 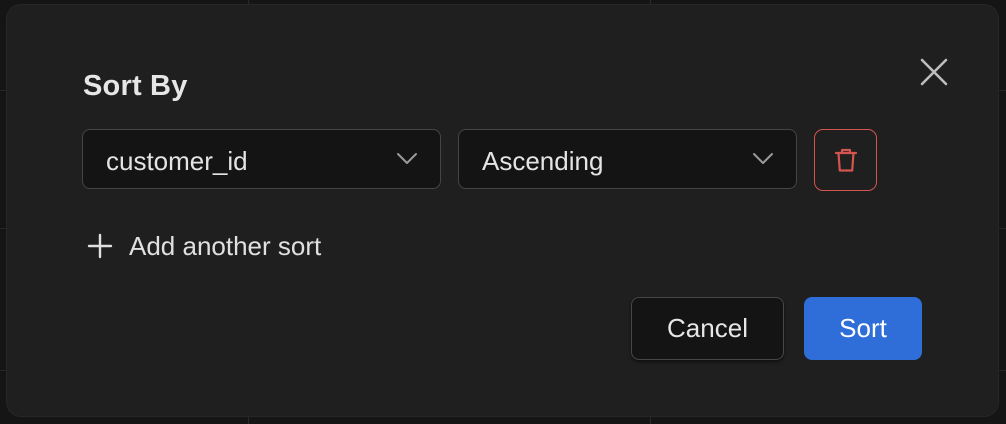 I want to click on close-icon, so click(x=934, y=72).